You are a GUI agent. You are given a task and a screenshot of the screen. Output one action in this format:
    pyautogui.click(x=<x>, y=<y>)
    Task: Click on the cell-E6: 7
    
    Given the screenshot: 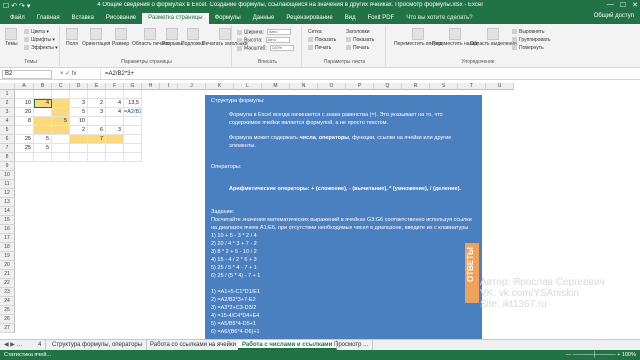 What is the action you would take?
    pyautogui.click(x=97, y=139)
    